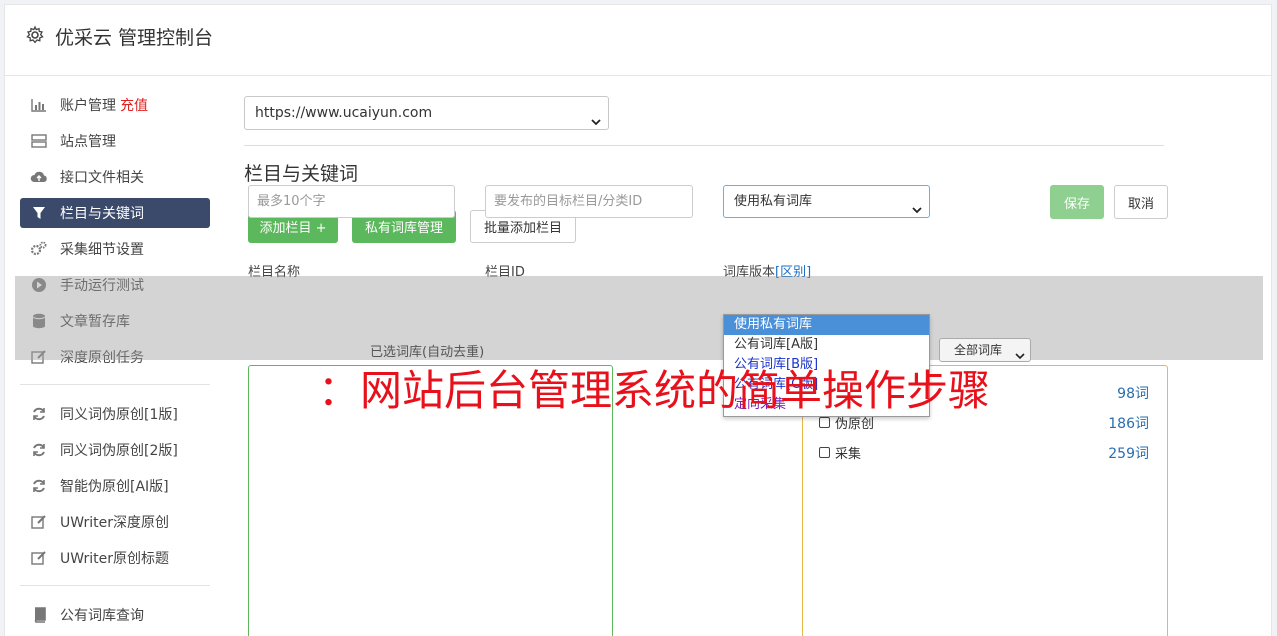 This screenshot has width=1277, height=636. Describe the element at coordinates (589, 201) in the screenshot. I see `column-id-input: 要发布的目标栏目/分类ID` at that location.